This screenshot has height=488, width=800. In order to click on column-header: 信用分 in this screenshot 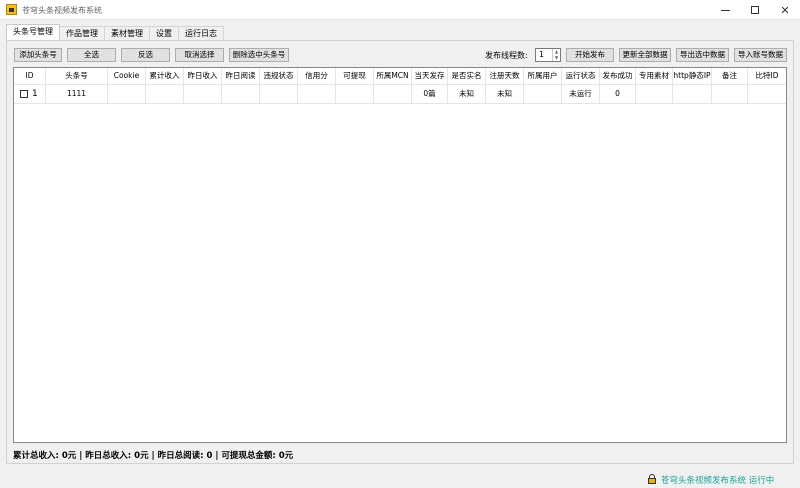, I will do `click(317, 76)`.